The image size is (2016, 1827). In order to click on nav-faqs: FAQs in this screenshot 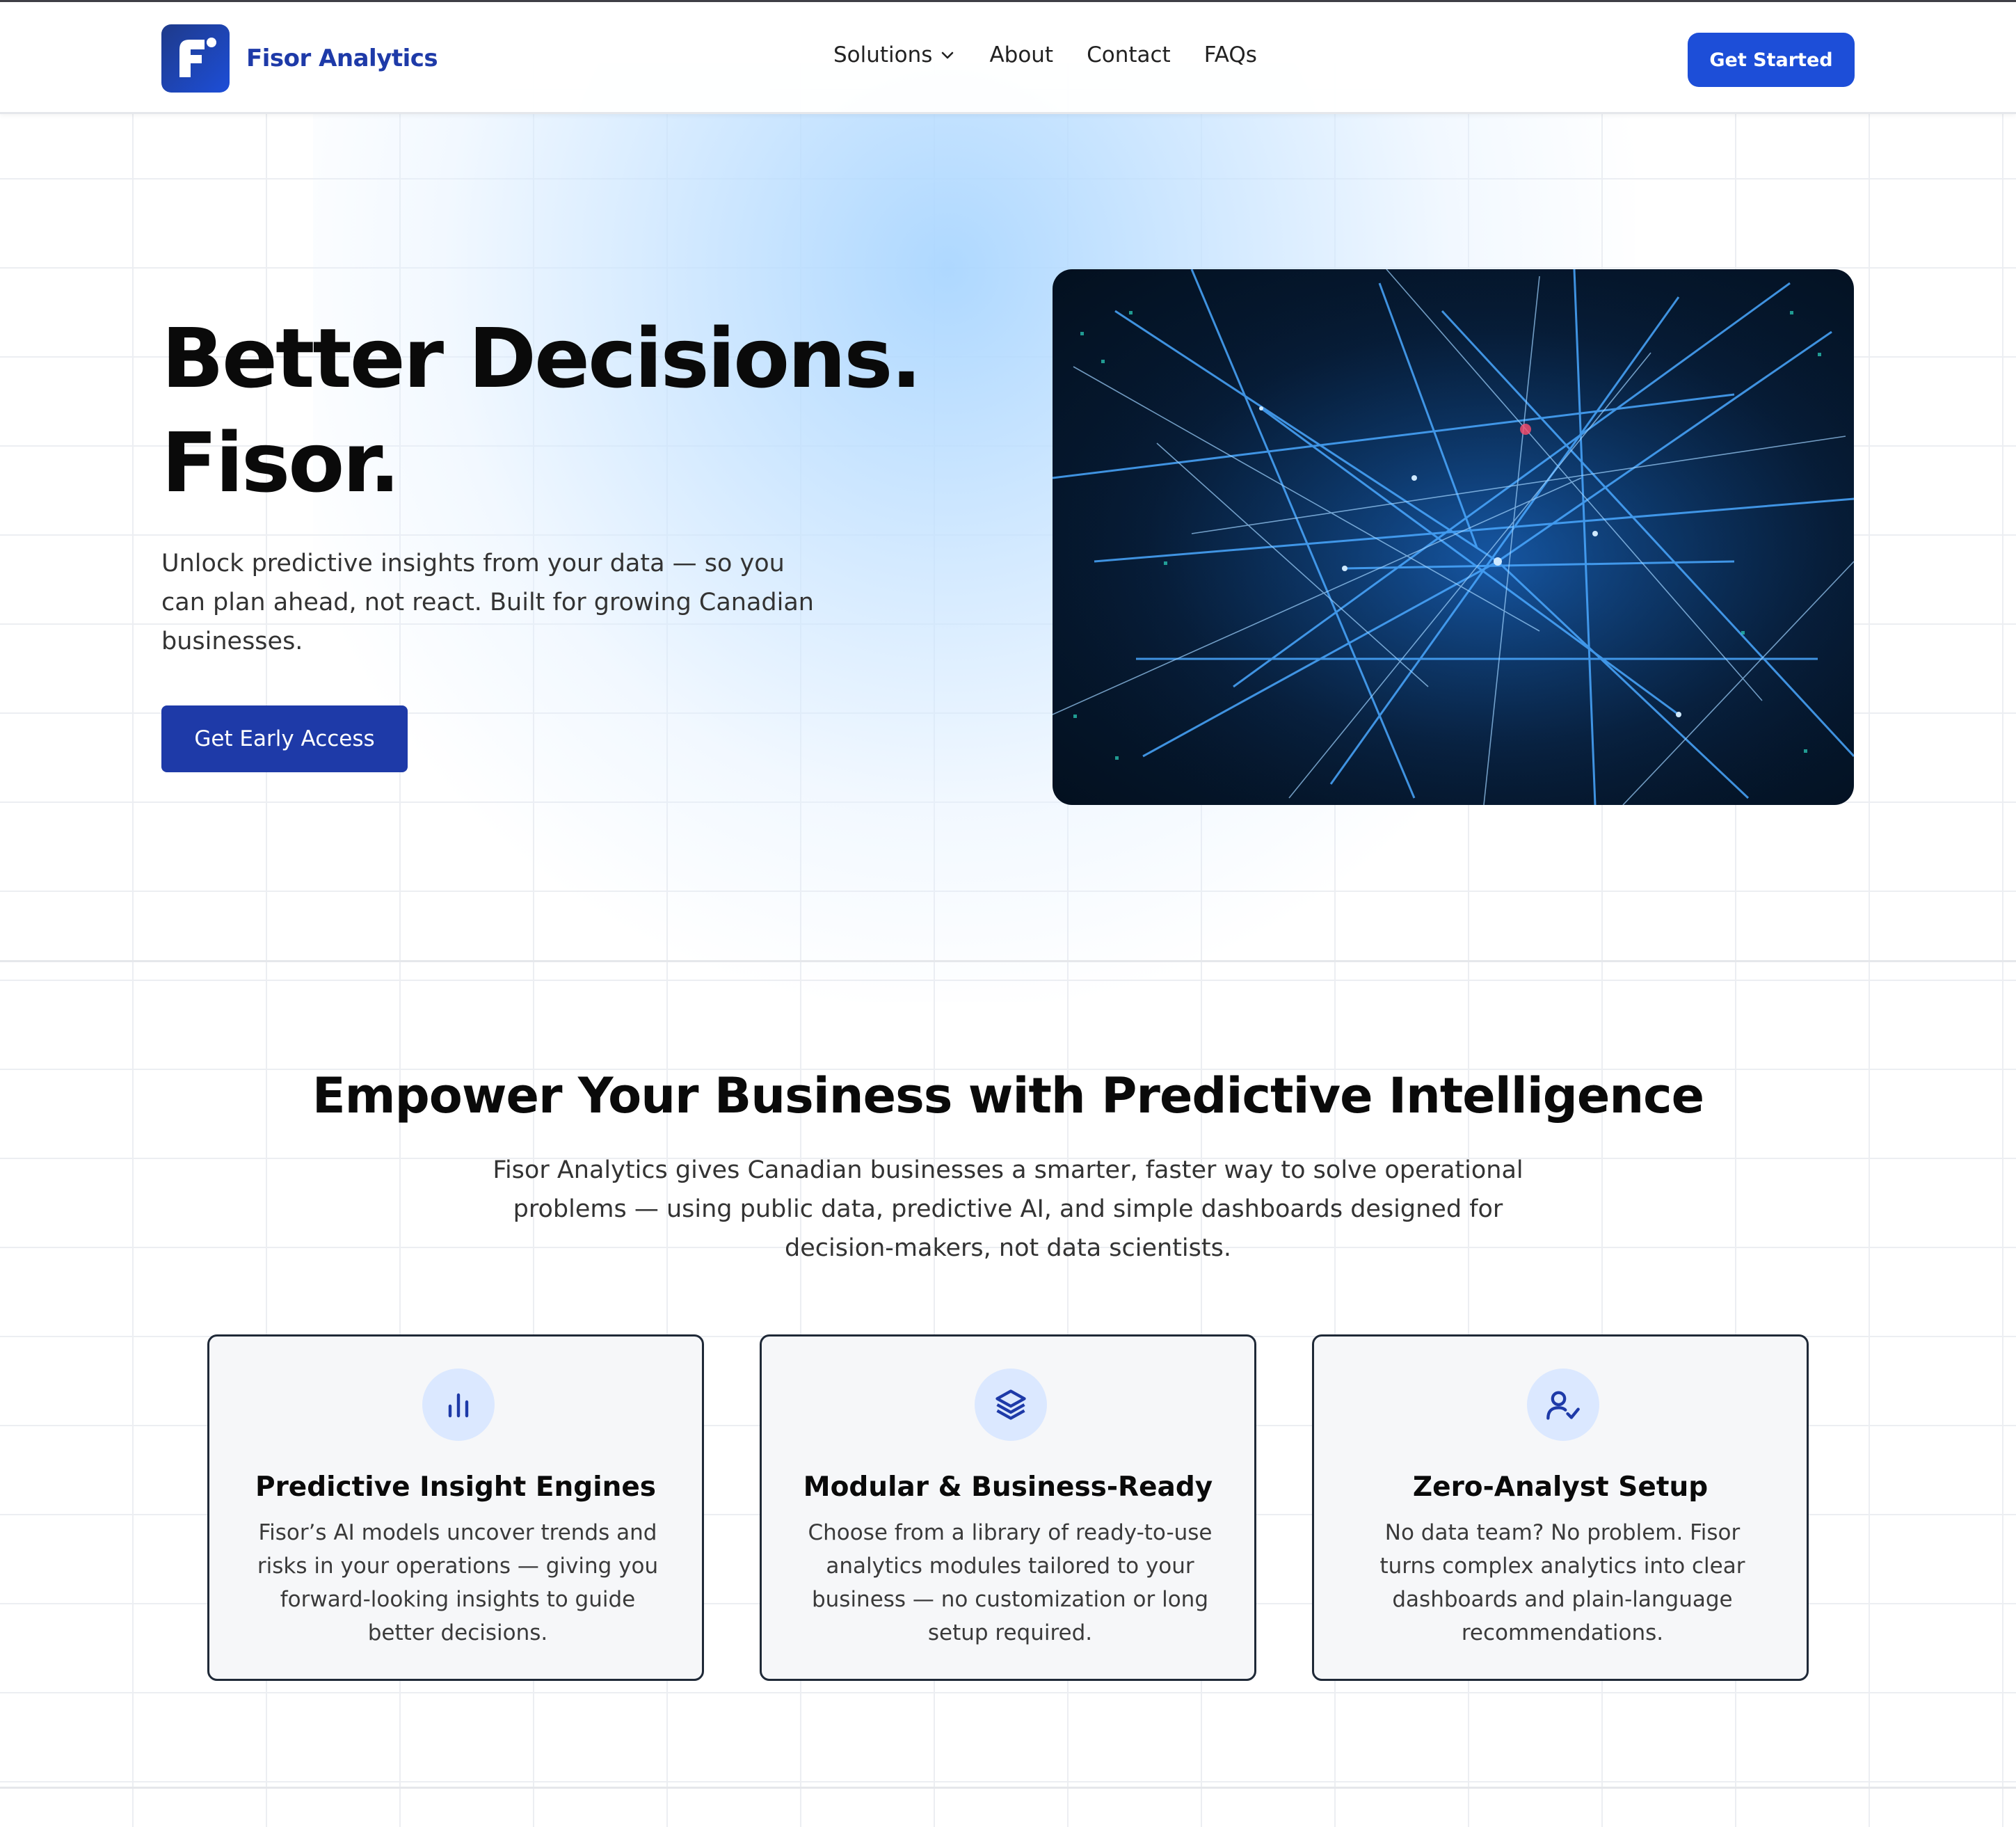, I will do `click(1230, 54)`.